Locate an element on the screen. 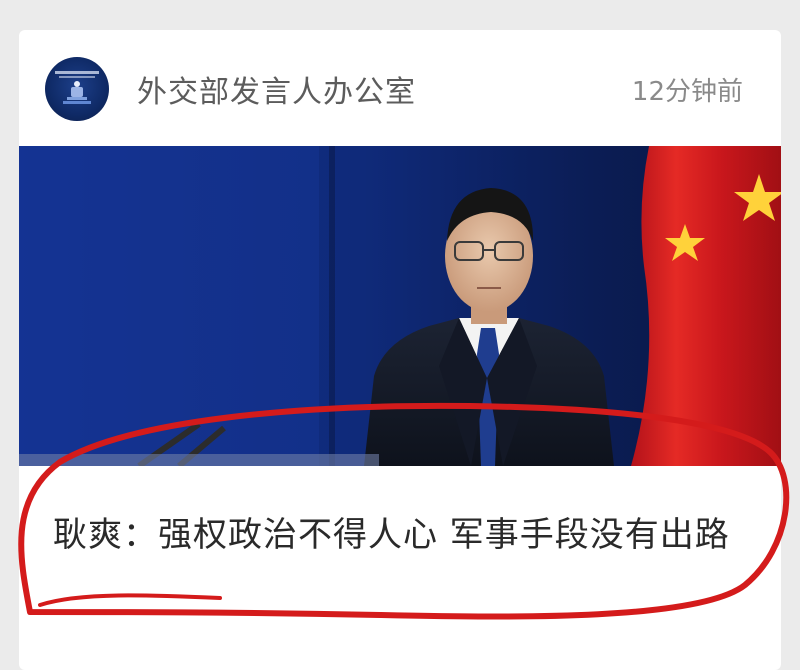 This screenshot has height=670, width=800. post-timestamp: 12分钟前 is located at coordinates (687, 92).